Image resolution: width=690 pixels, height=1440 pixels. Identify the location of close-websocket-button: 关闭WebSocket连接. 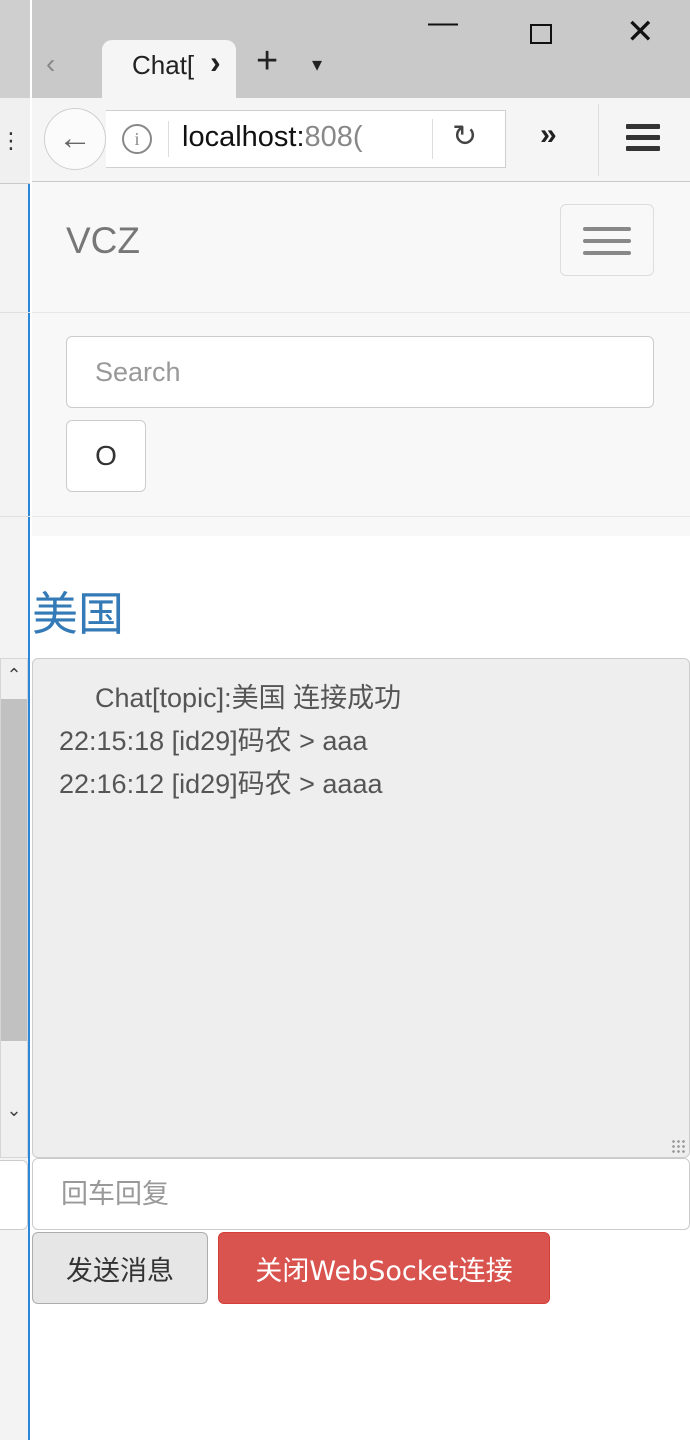
(384, 1268).